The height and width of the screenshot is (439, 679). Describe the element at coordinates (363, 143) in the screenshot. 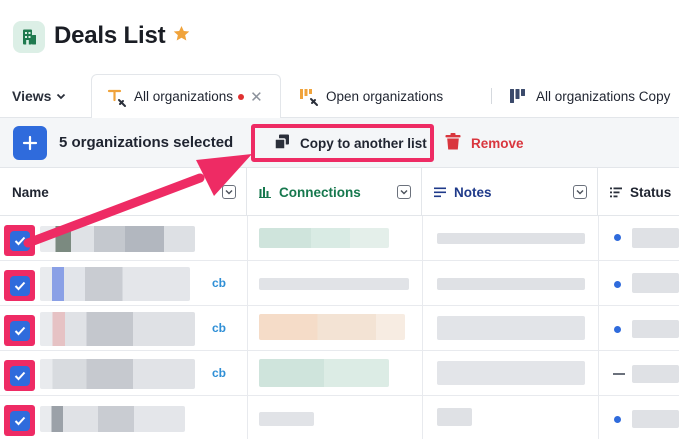

I see `copy-label: Copy to another list` at that location.